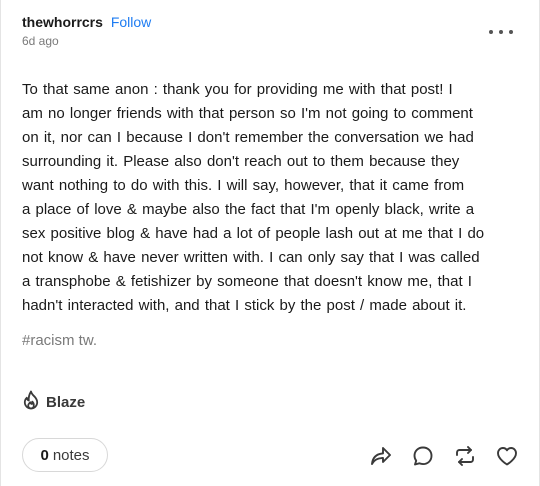 Image resolution: width=540 pixels, height=486 pixels. Describe the element at coordinates (501, 32) in the screenshot. I see `ellipsis-icon` at that location.